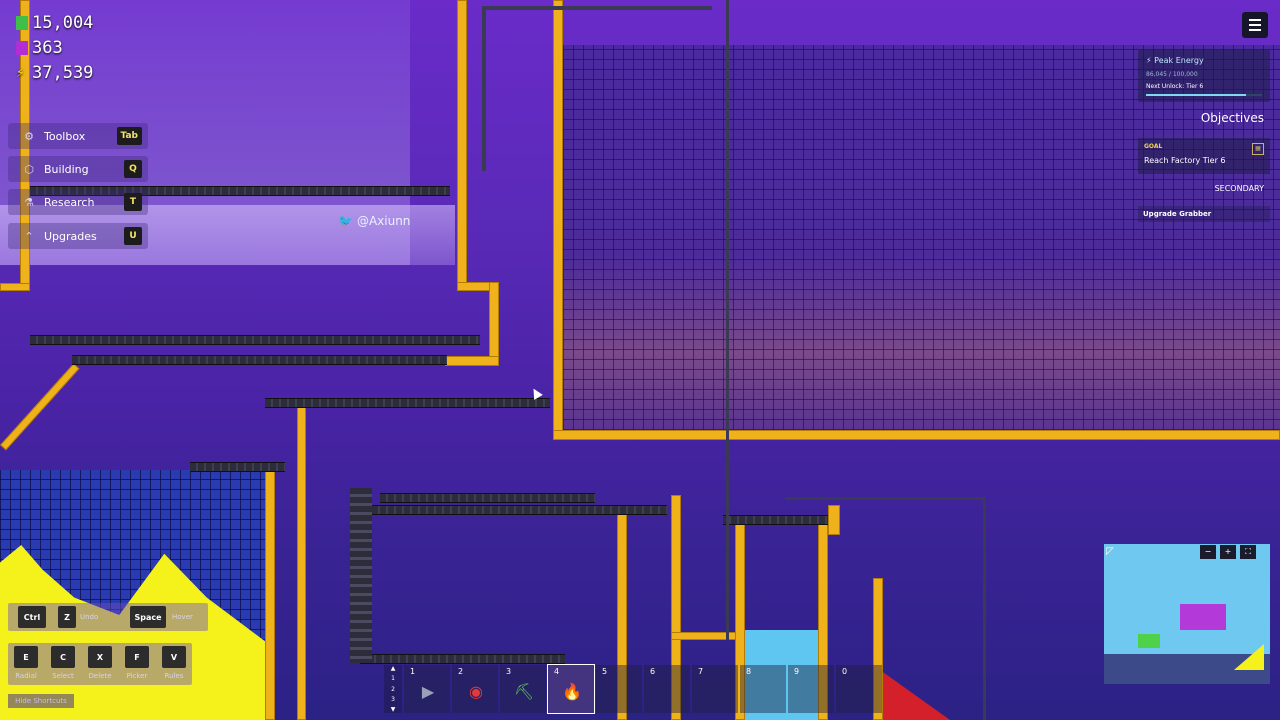  What do you see at coordinates (133, 202) in the screenshot?
I see `hotkey-badge: T` at bounding box center [133, 202].